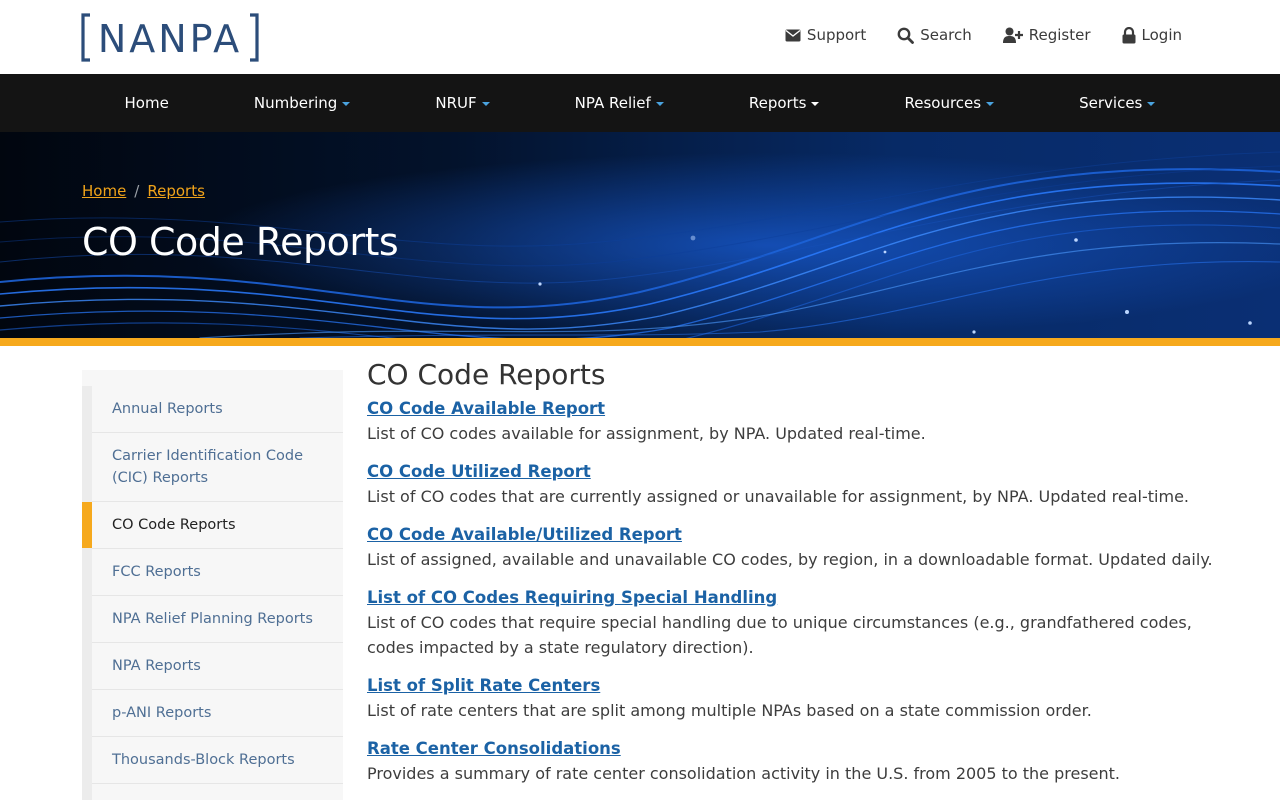 This screenshot has width=1280, height=800. I want to click on search-label: Search, so click(946, 35).